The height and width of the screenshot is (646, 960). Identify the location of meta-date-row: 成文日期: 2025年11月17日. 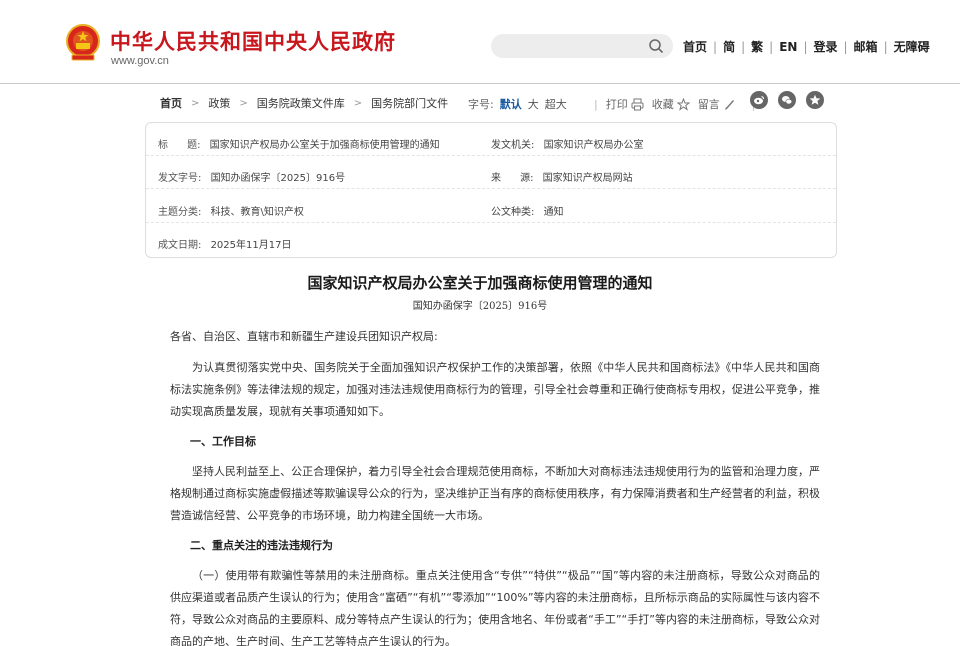
(224, 243).